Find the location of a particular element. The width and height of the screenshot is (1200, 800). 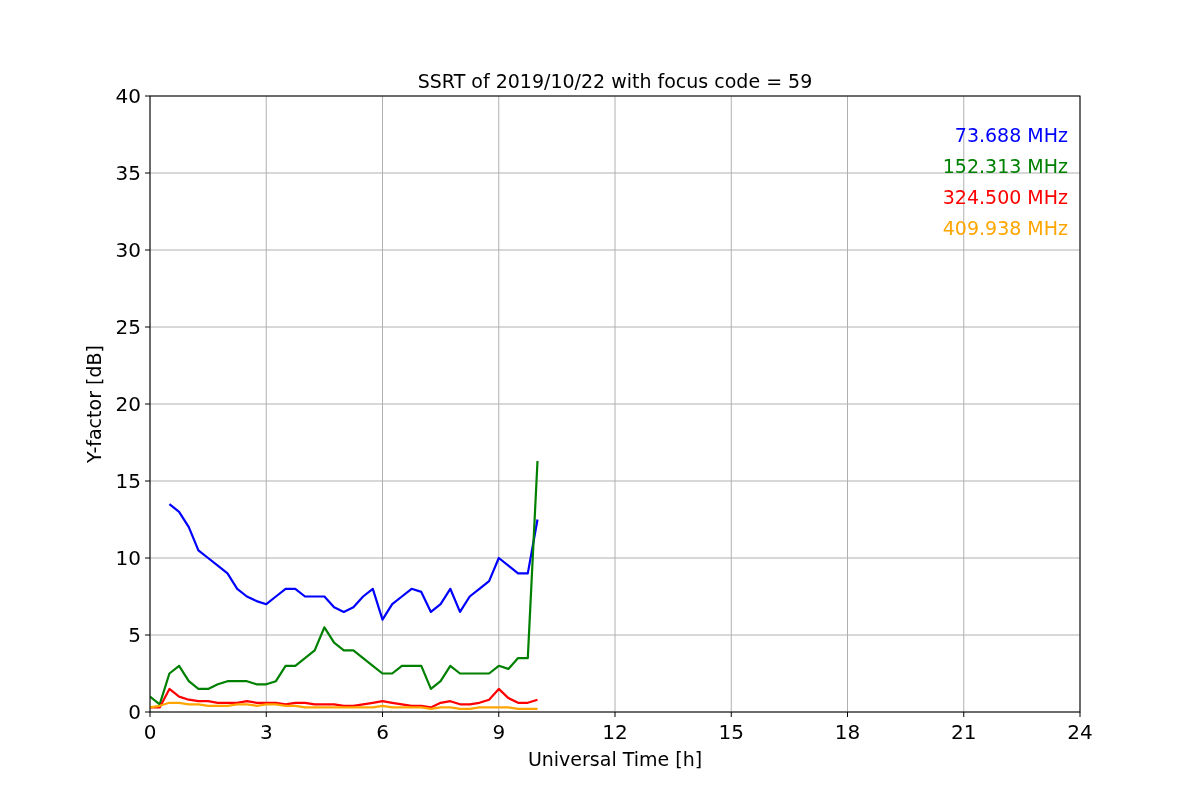

tick-label: 30 is located at coordinates (128, 250).